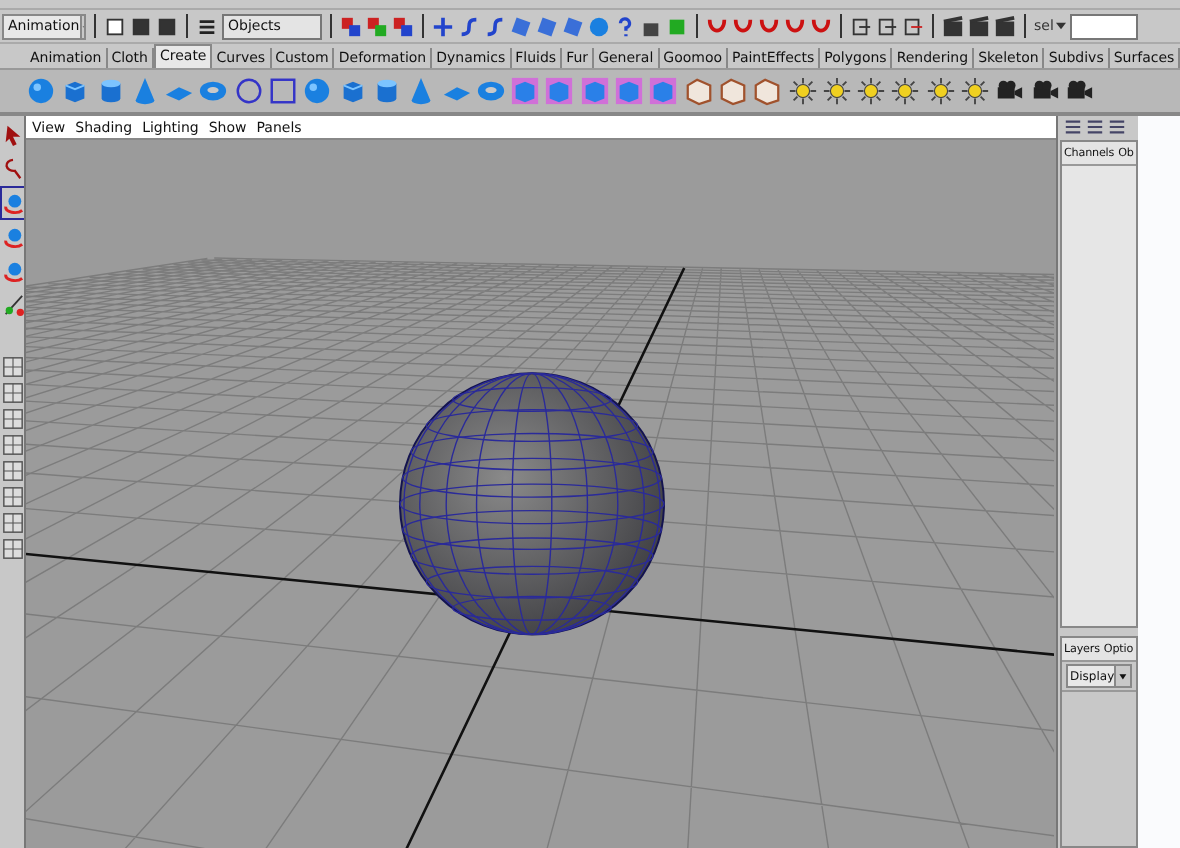 Image resolution: width=1180 pixels, height=848 pixels. Describe the element at coordinates (12, 203) in the screenshot. I see `move-tool-icon` at that location.